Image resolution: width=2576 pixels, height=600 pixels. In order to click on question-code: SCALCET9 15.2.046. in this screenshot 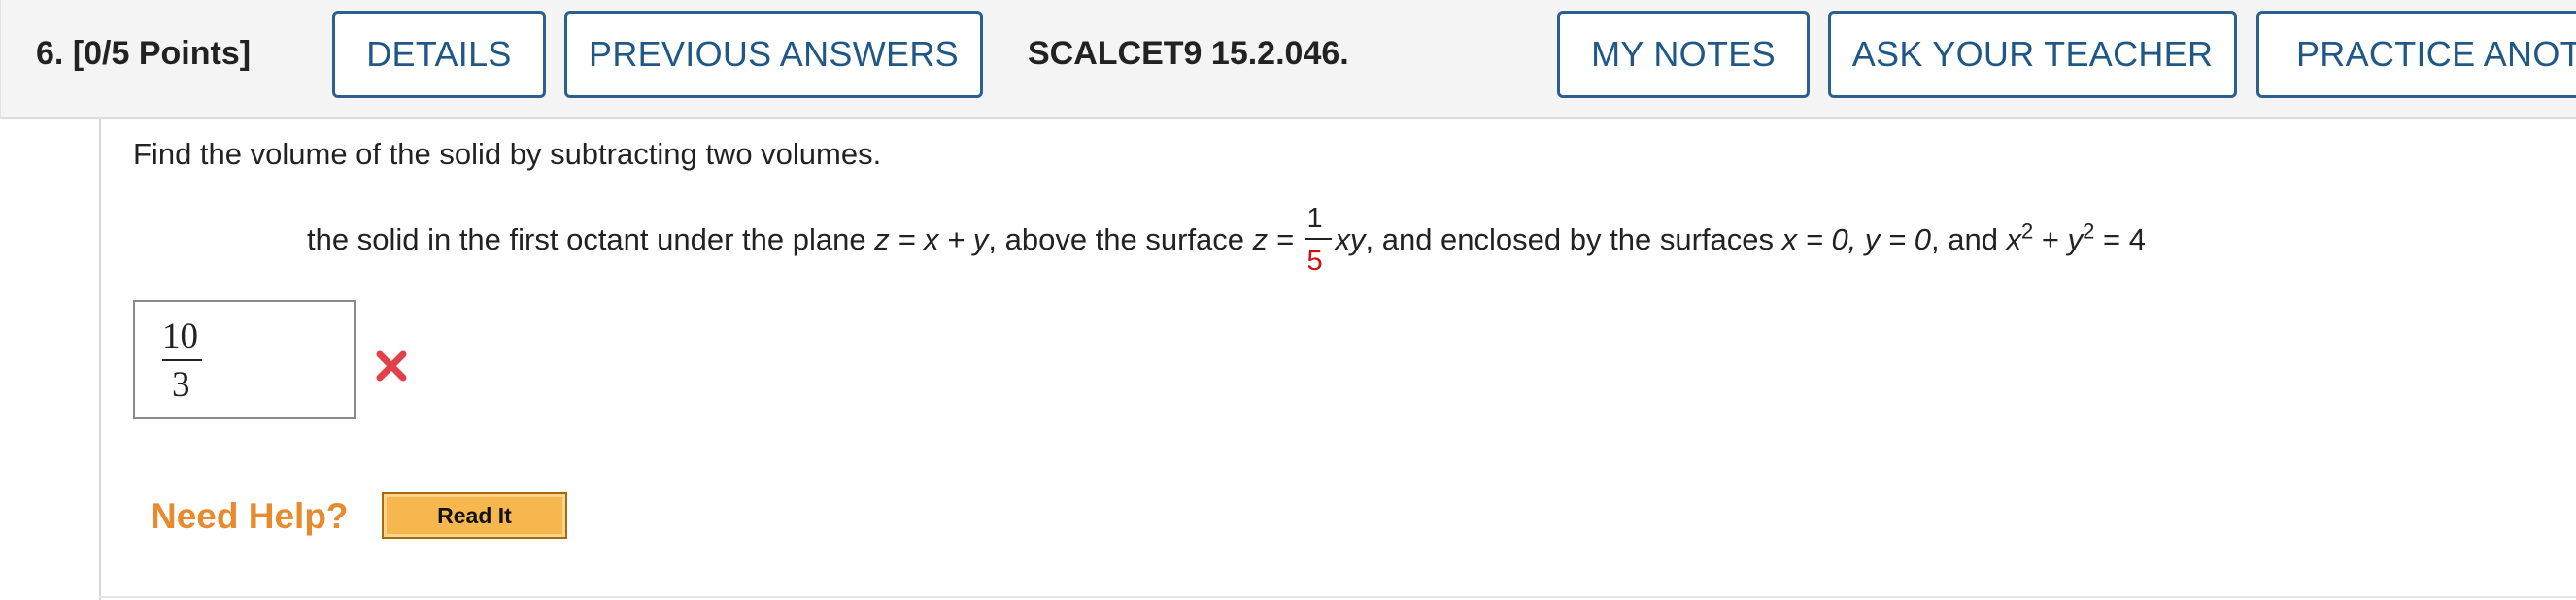, I will do `click(1188, 54)`.